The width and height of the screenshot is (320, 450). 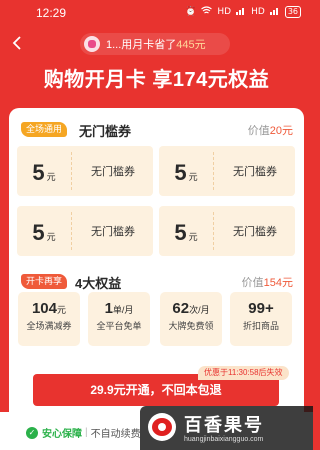 What do you see at coordinates (258, 12) in the screenshot?
I see `network-badge-b: HD` at bounding box center [258, 12].